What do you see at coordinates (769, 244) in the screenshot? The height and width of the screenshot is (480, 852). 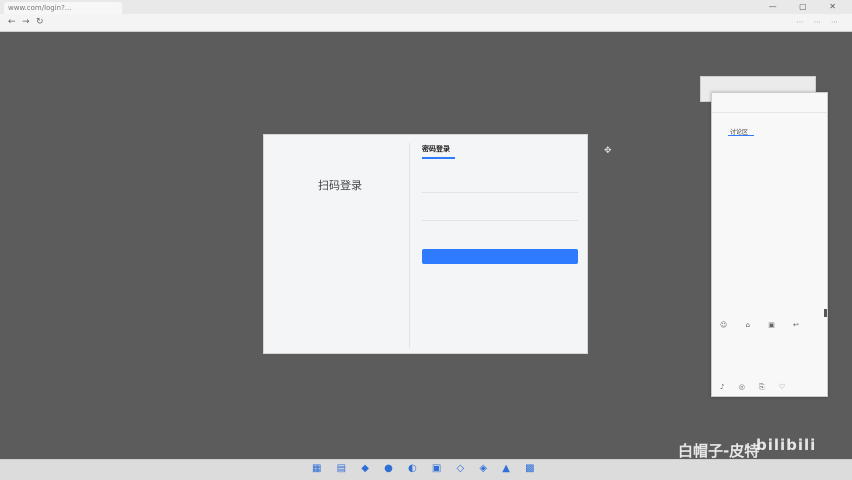 I see `discussion-panel: 讨论区 ☺ ⌂ ▣ ↩ ♪ ◎ ⎘ ♡` at bounding box center [769, 244].